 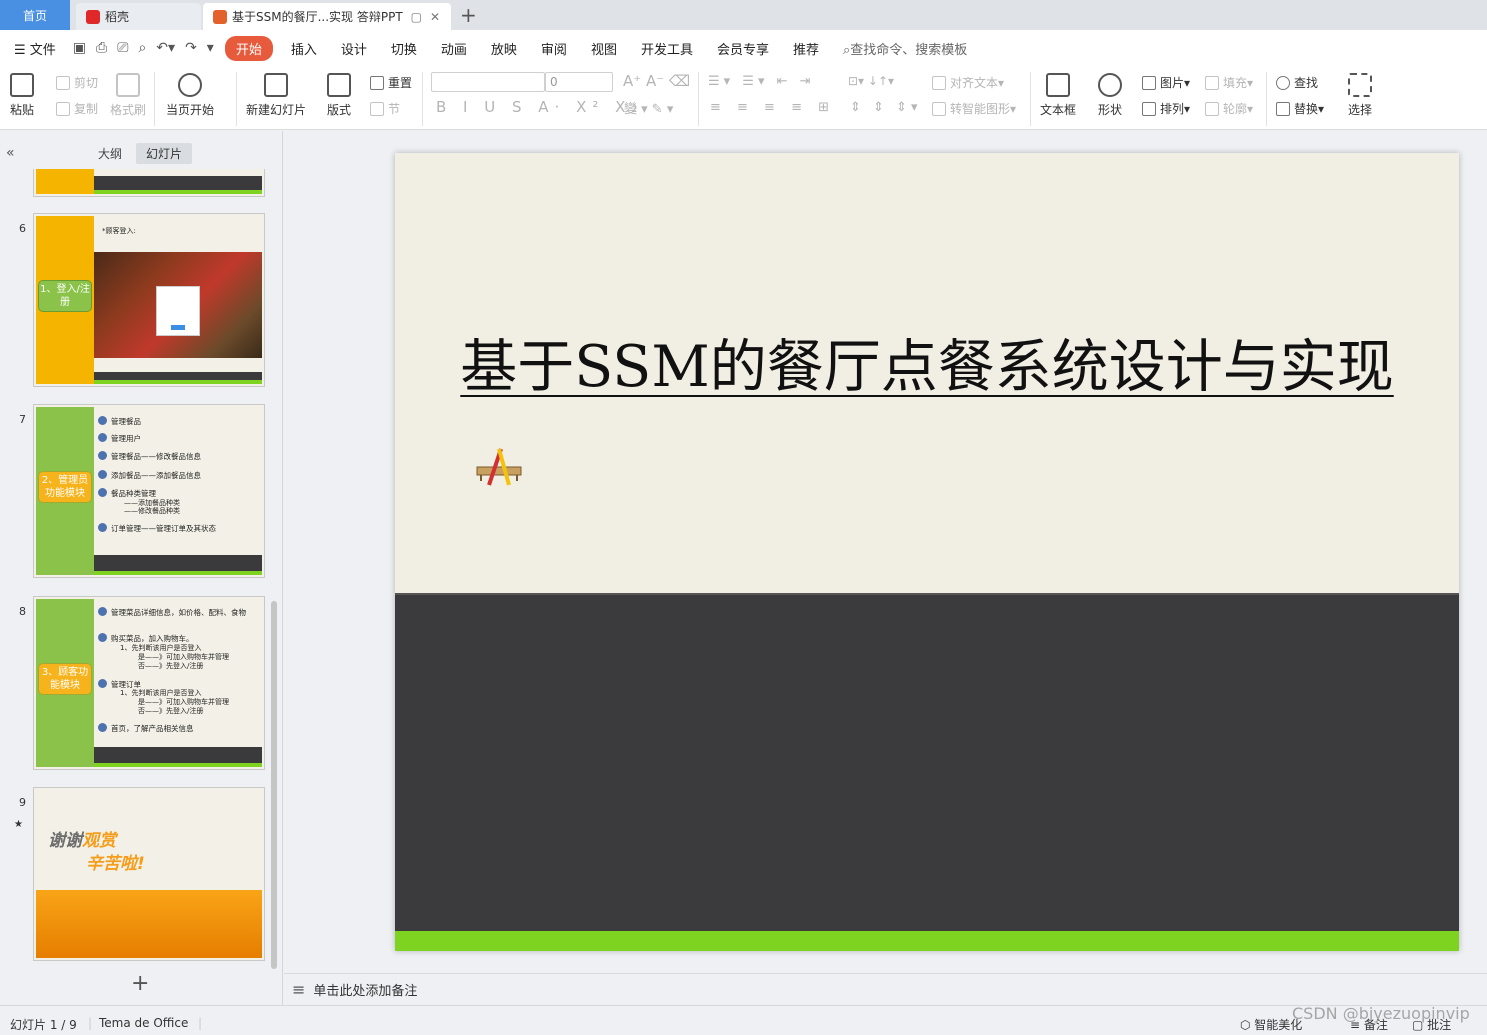 What do you see at coordinates (327, 16) in the screenshot?
I see `tab-document: 基于SSM的餐厅...实现 答辩PPT ▢ ✕` at bounding box center [327, 16].